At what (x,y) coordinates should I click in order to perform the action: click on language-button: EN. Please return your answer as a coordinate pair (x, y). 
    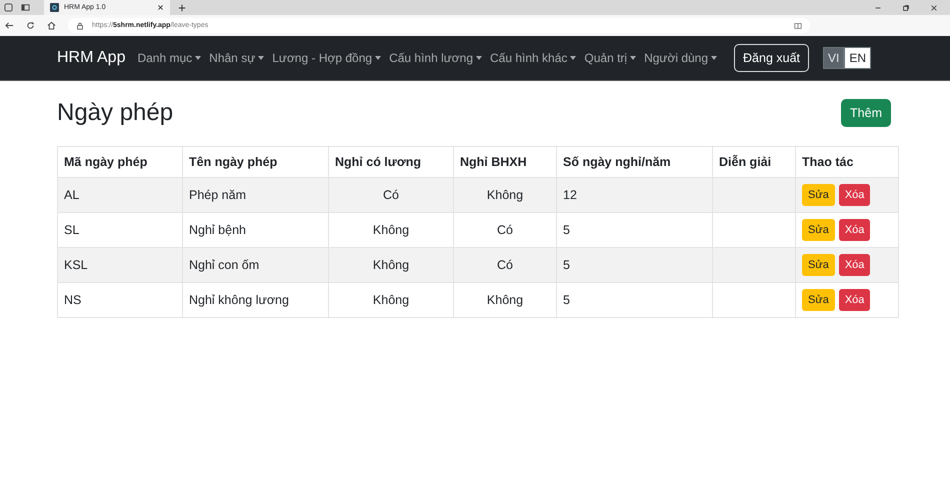
    Looking at the image, I should click on (858, 58).